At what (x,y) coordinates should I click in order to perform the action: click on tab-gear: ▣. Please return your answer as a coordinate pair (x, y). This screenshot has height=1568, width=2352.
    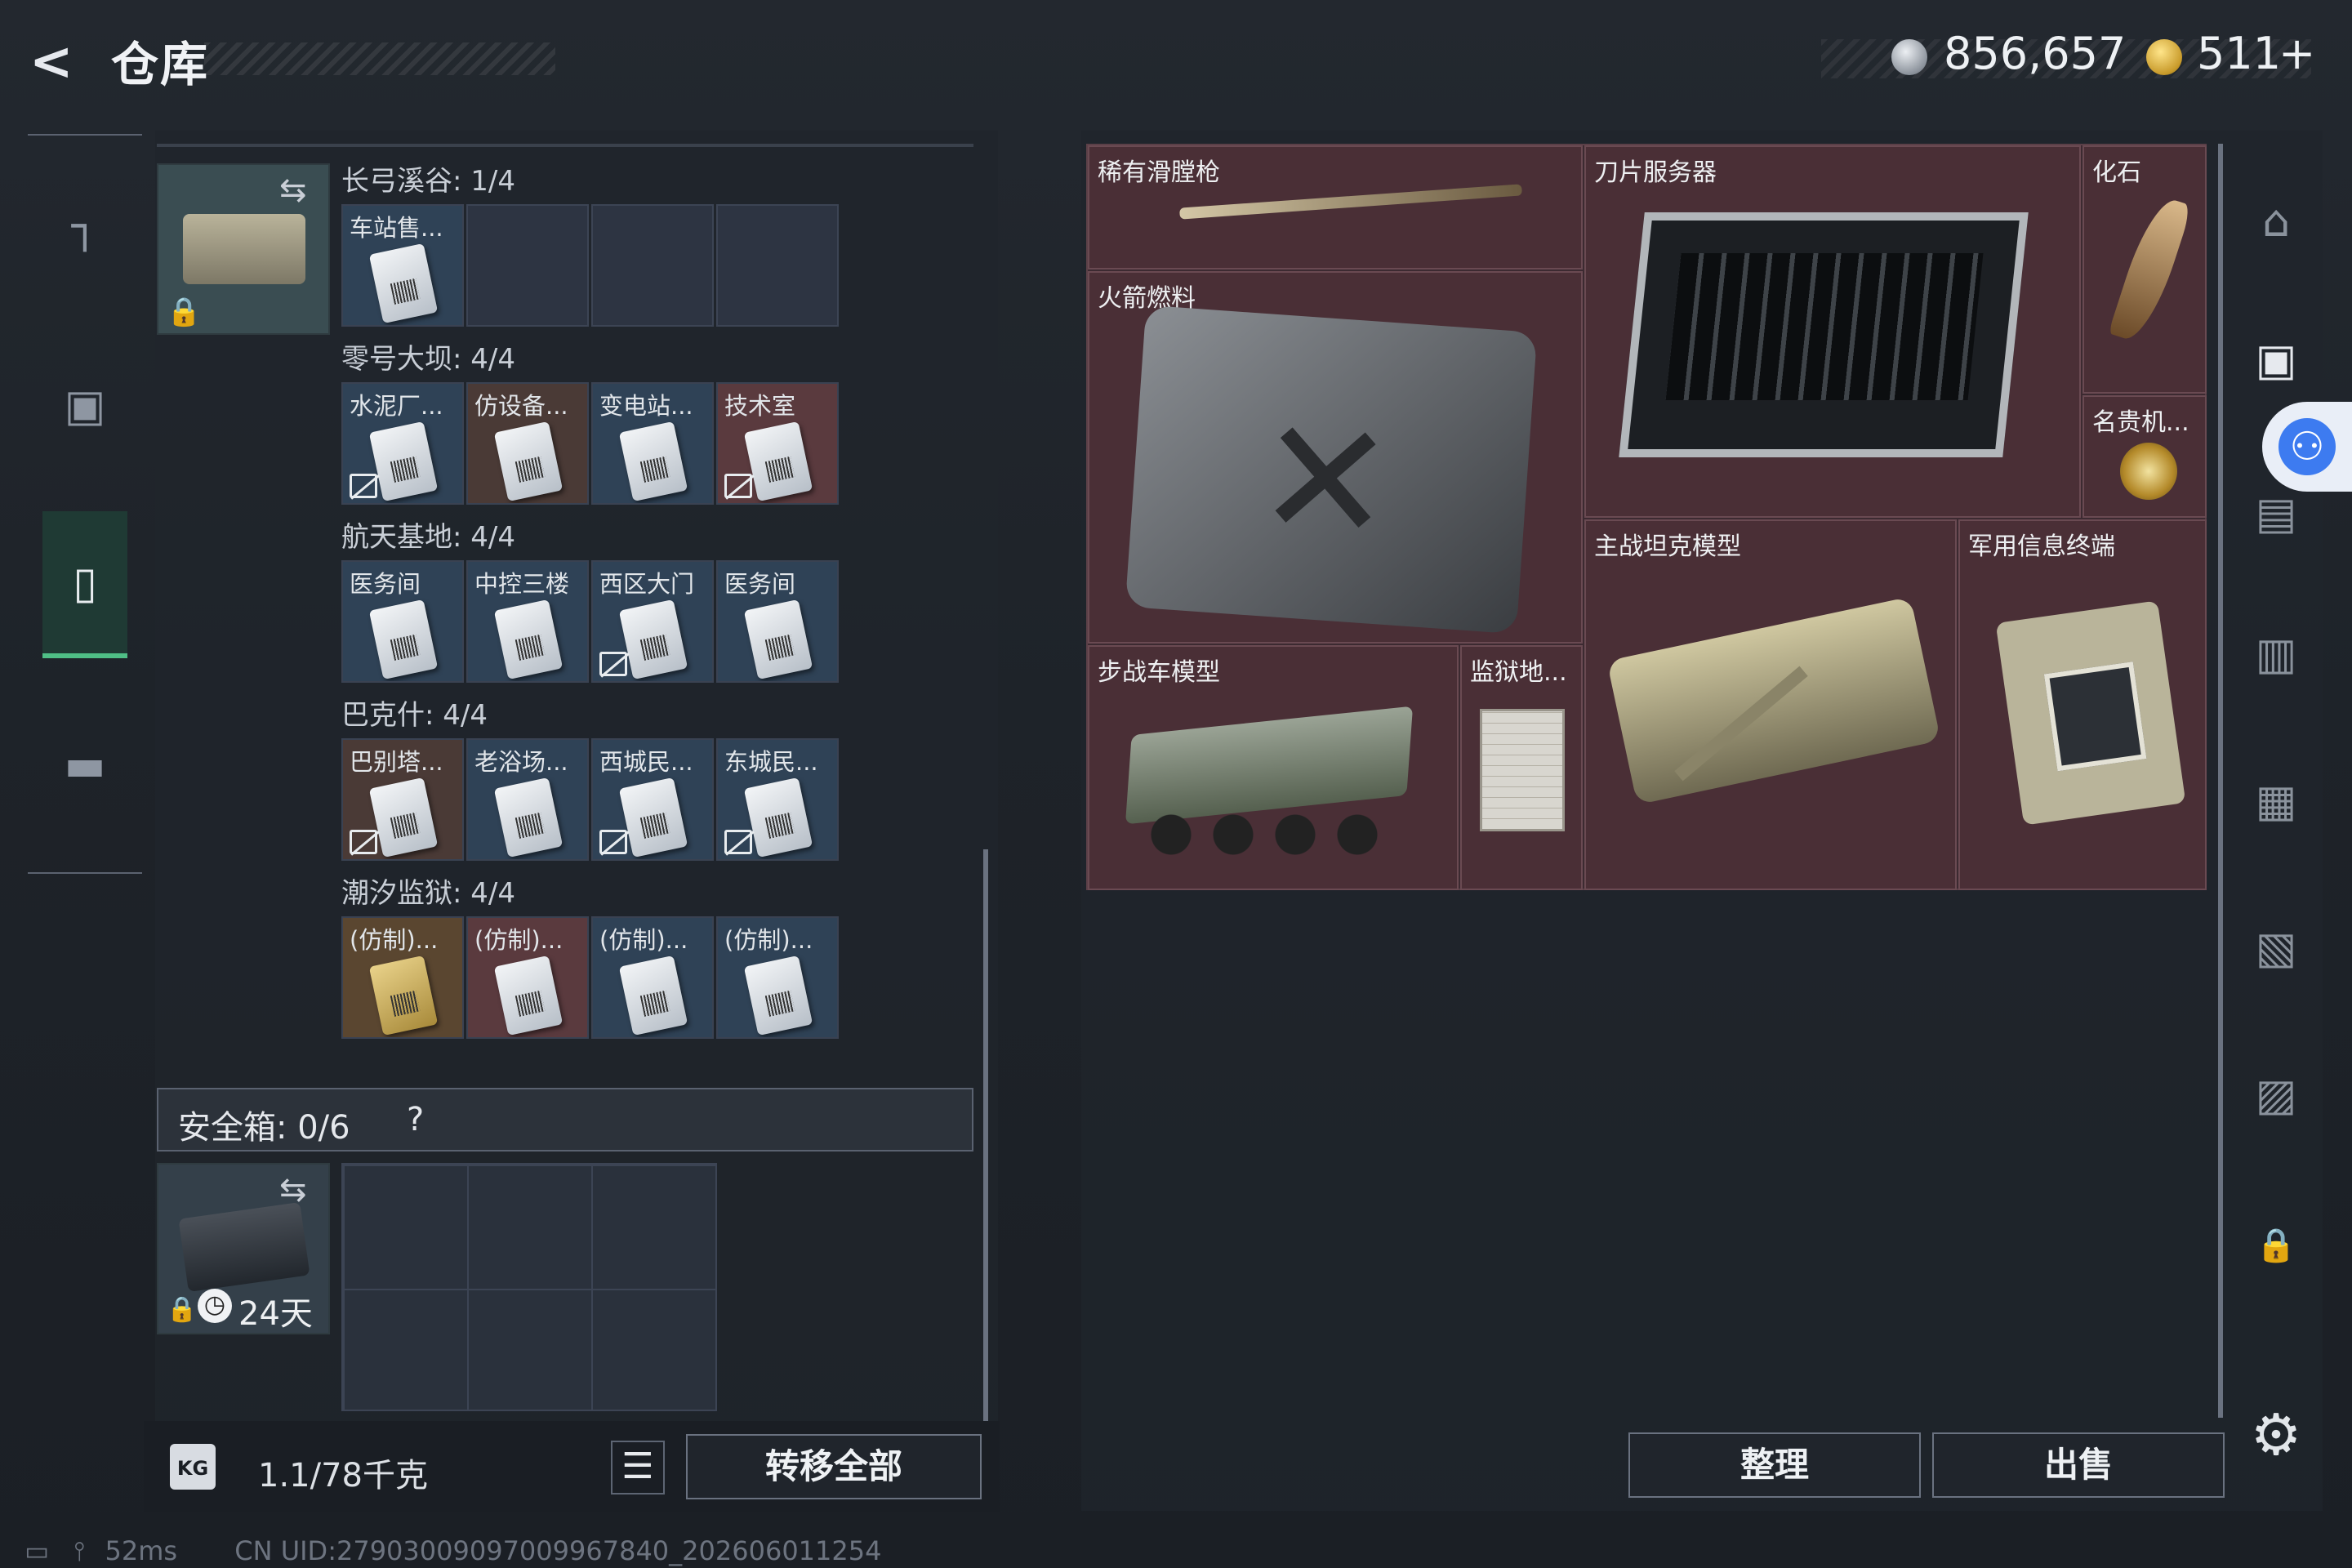
    Looking at the image, I should click on (84, 405).